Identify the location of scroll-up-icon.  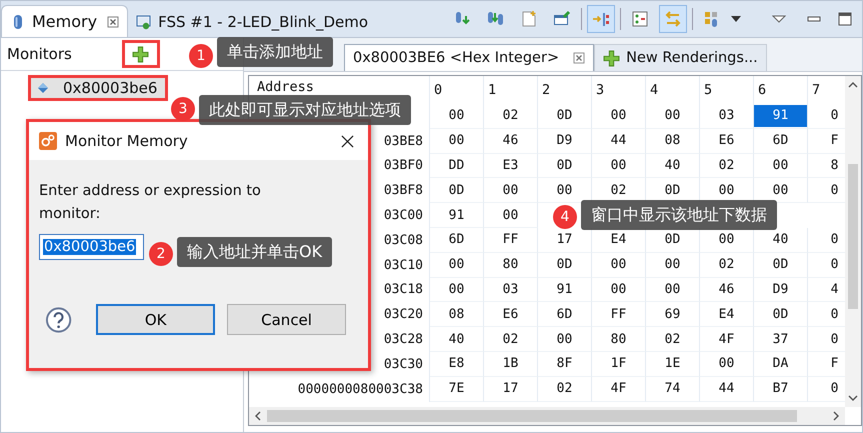
(853, 85).